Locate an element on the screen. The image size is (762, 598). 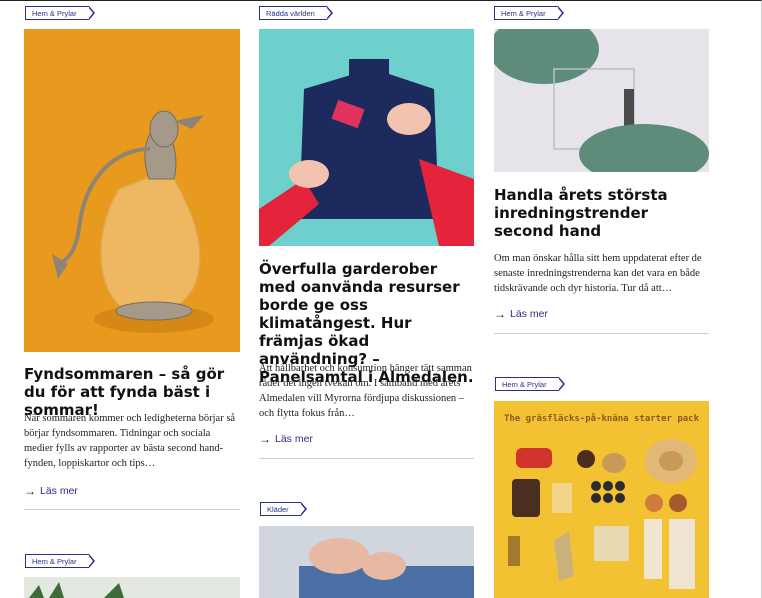
sweater-illustration is located at coordinates (366, 137).